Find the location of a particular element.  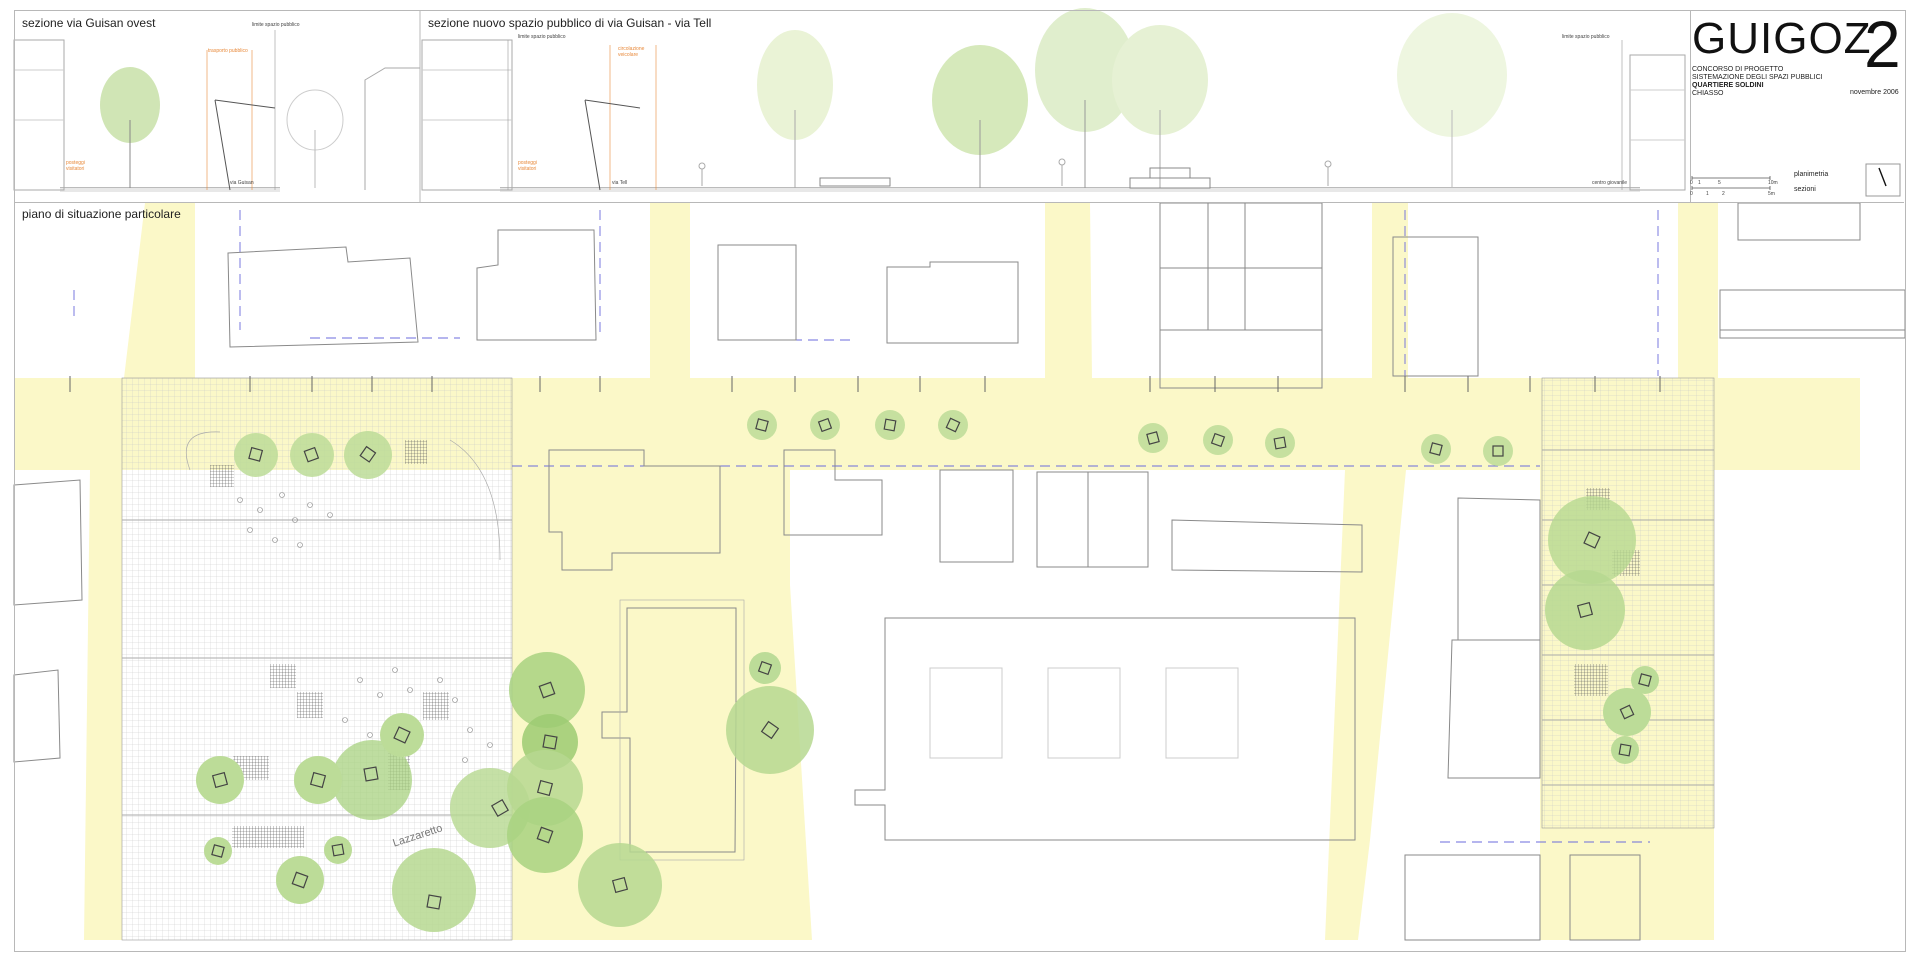

city-line: CHIASSO is located at coordinates (1708, 93).